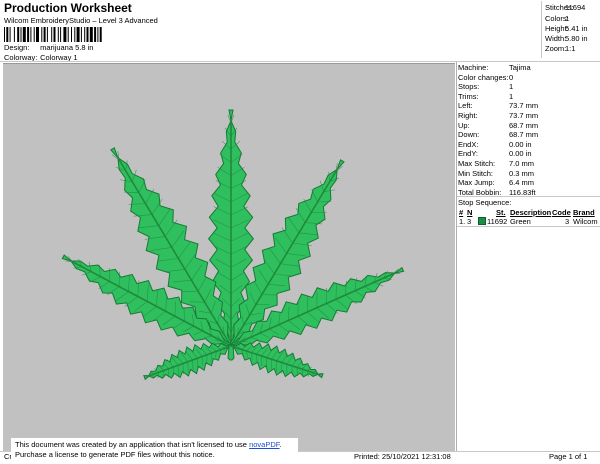 The width and height of the screenshot is (600, 464). I want to click on info-label: Color changes:, so click(483, 77).